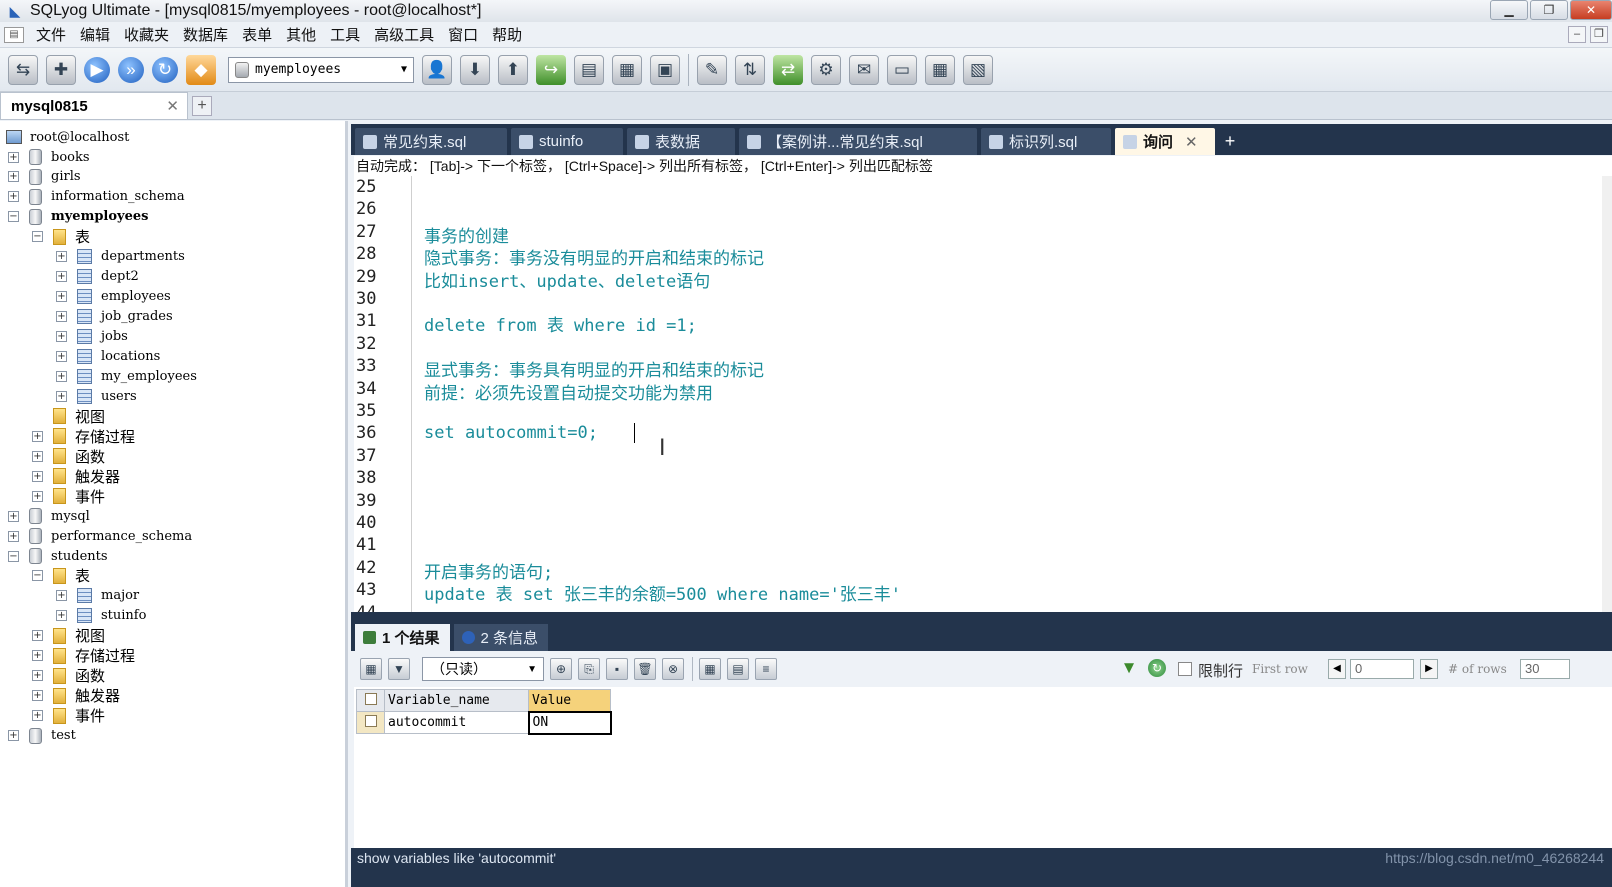 This screenshot has width=1612, height=887. Describe the element at coordinates (1165, 141) in the screenshot. I see `query-tab: 询问 ✕` at that location.